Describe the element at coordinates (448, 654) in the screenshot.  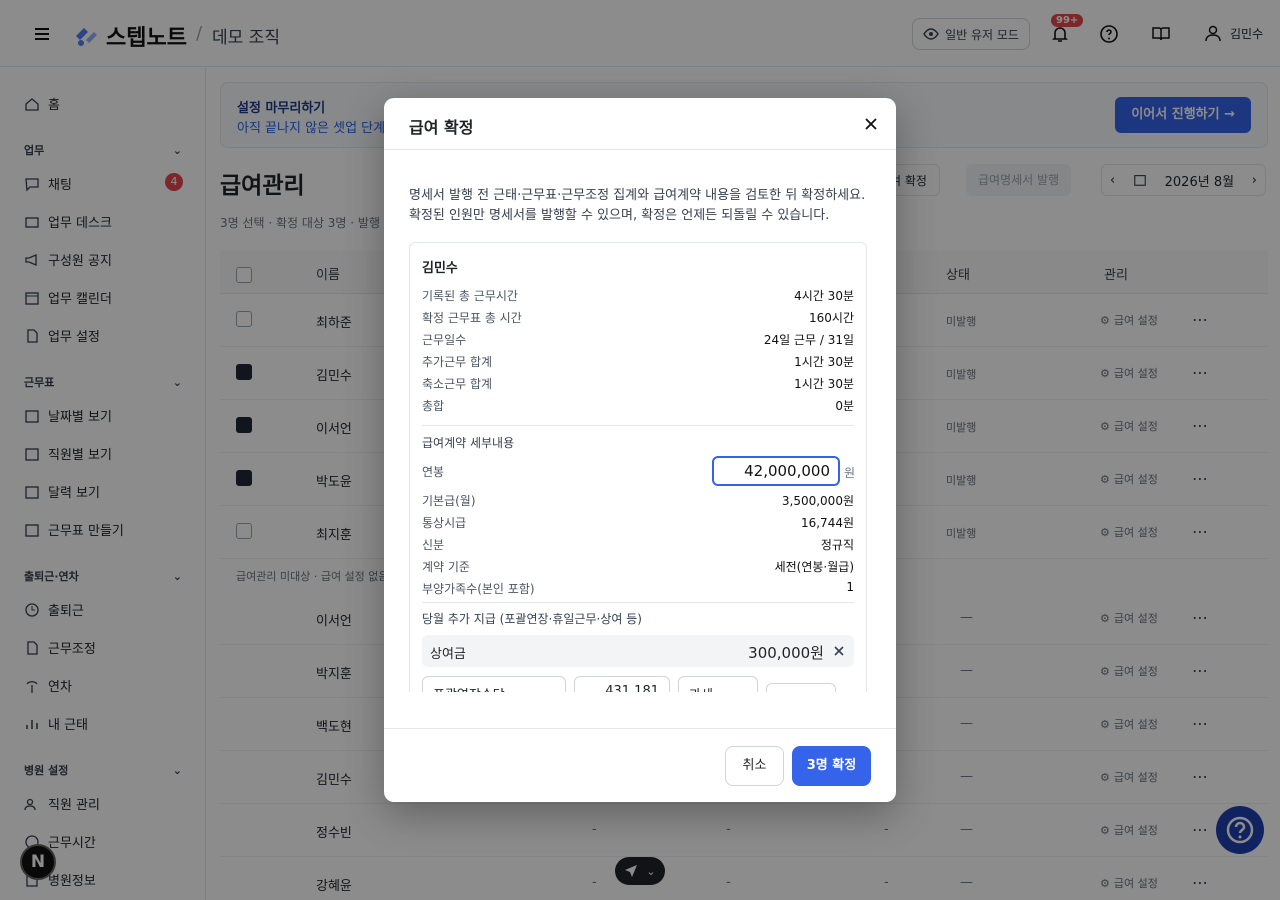
I see `bonus-label: 상여금` at that location.